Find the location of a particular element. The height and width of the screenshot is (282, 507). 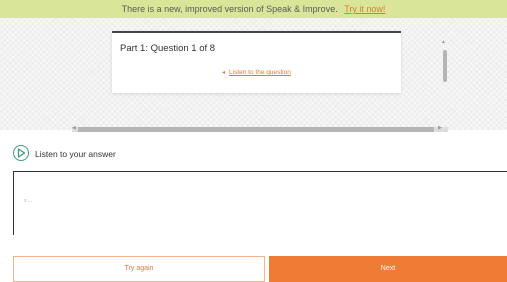

vertical-scrollbar is located at coordinates (445, 66).